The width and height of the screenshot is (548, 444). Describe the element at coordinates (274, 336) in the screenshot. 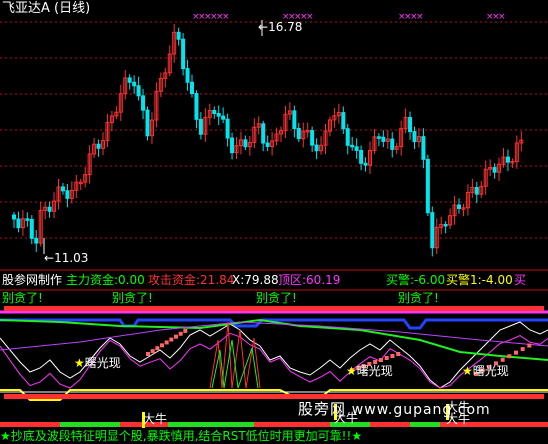

I see `purple-line` at that location.